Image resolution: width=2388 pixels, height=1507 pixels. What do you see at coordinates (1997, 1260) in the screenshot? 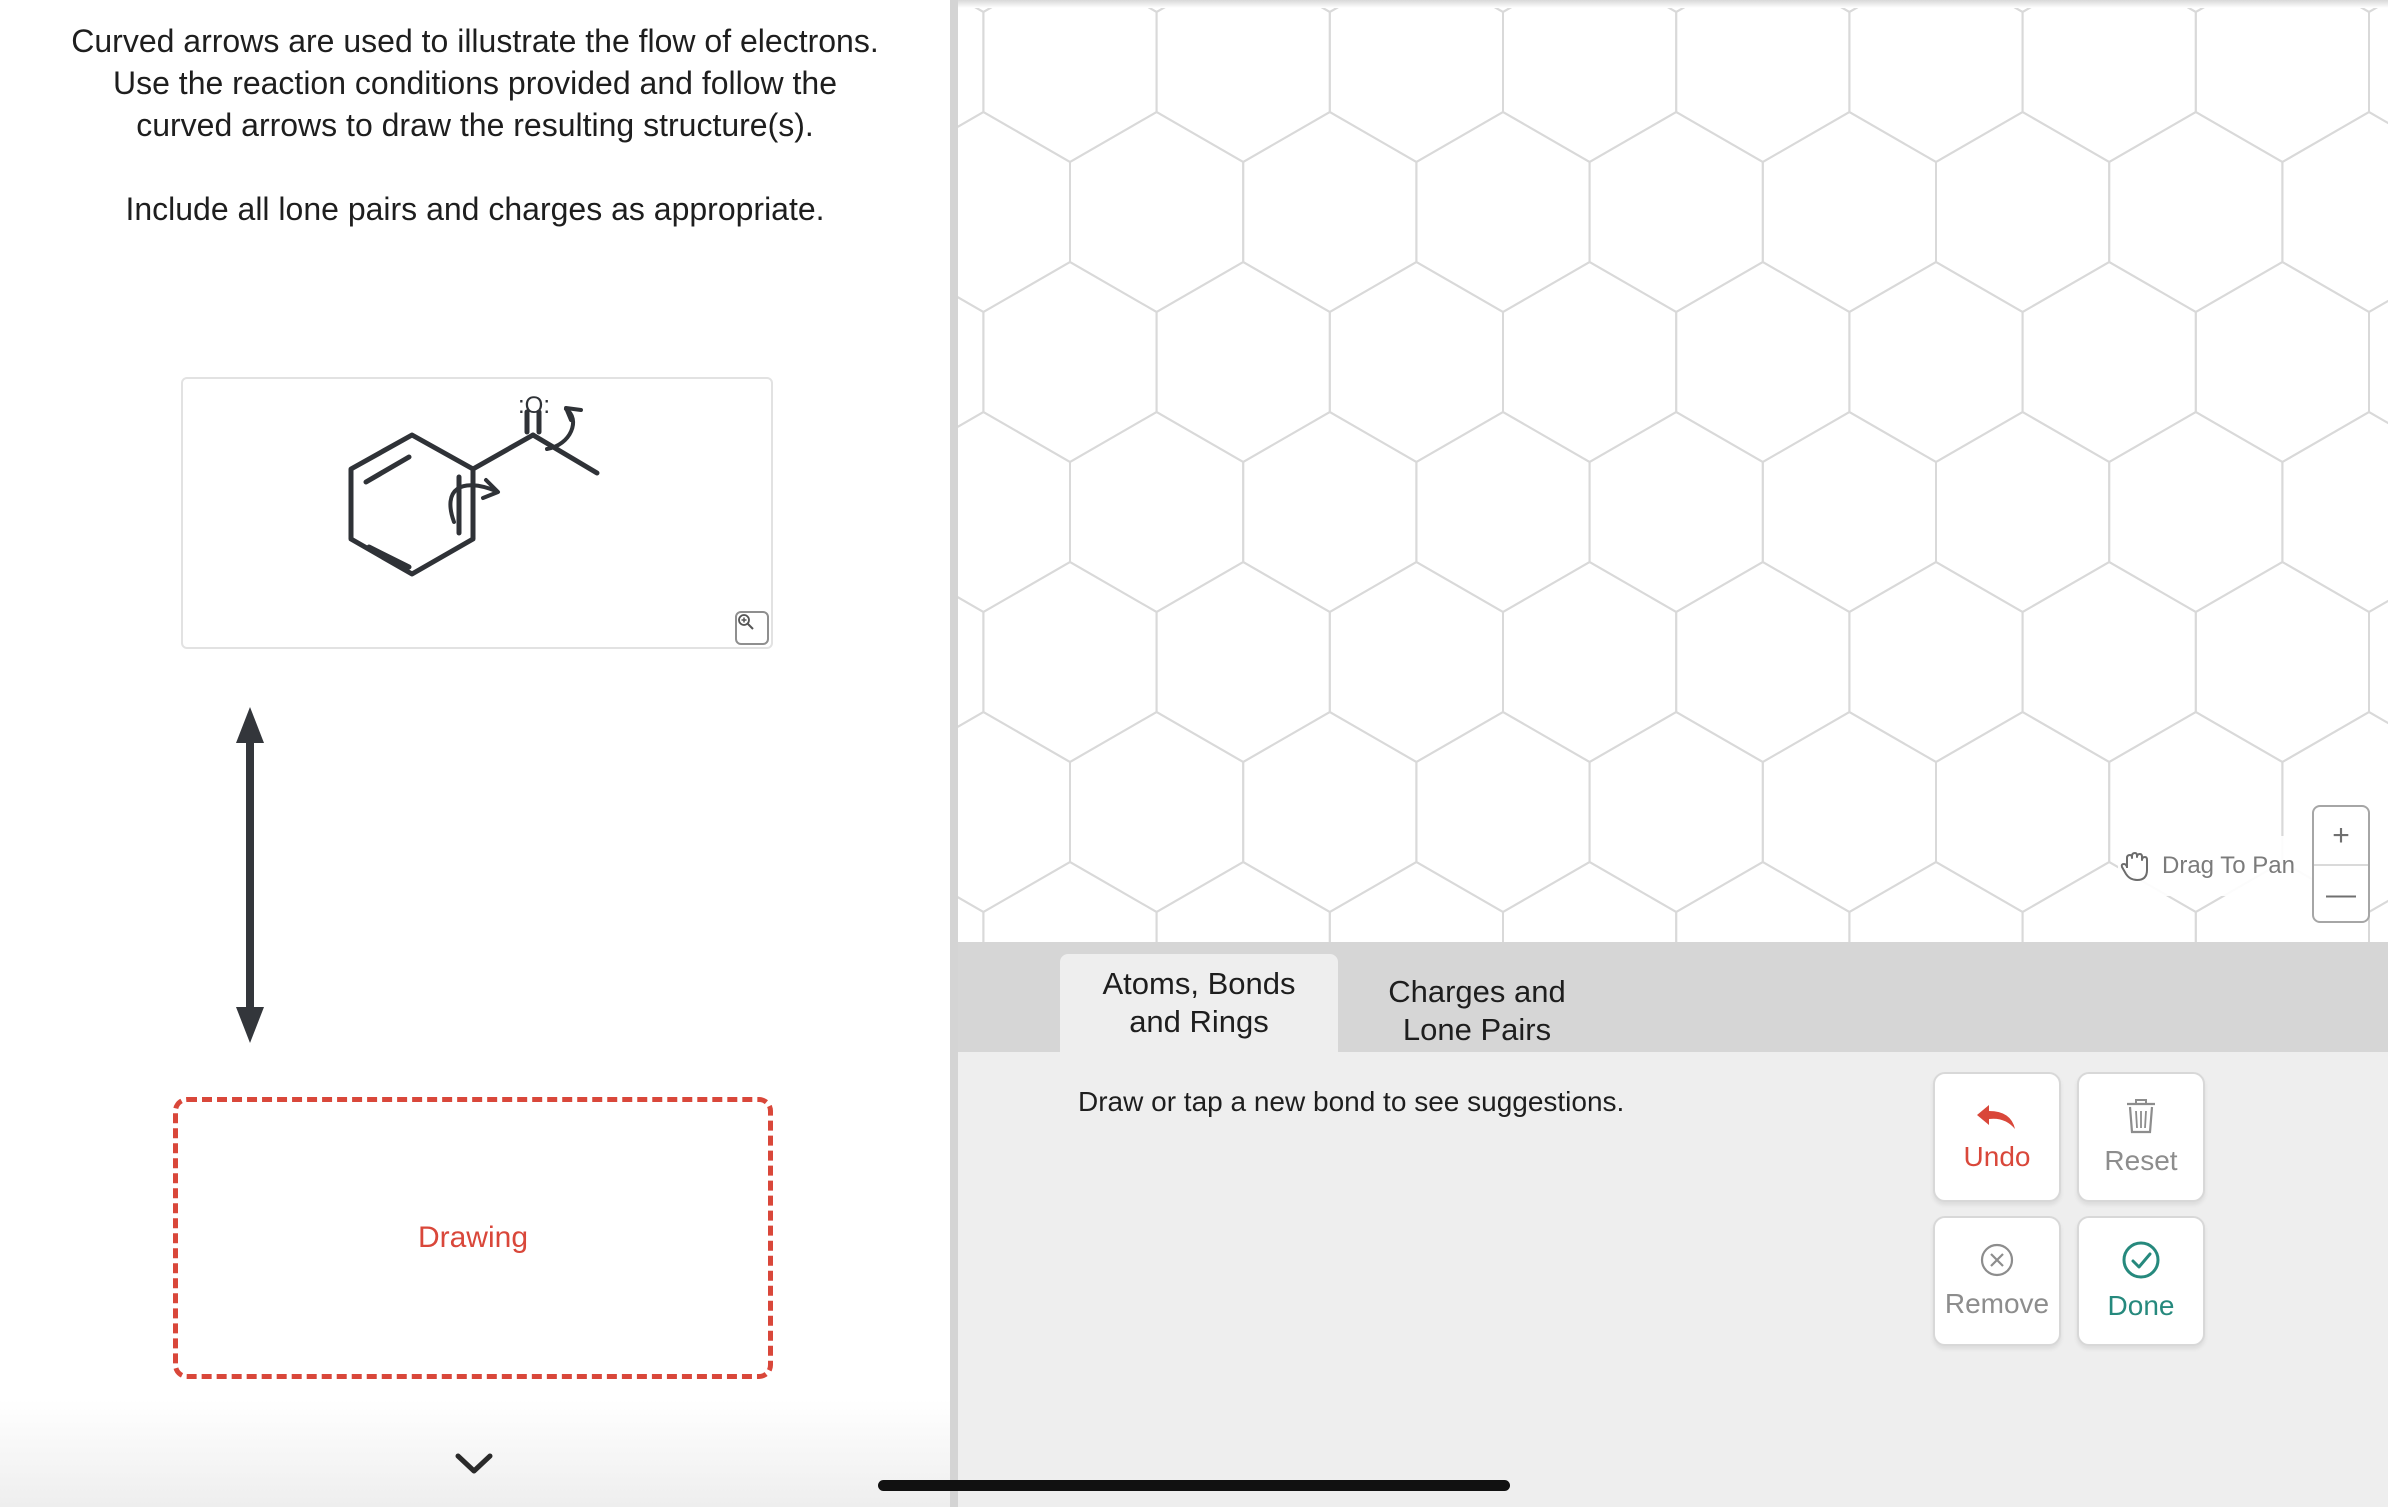
I see `remove-x-circle-icon` at bounding box center [1997, 1260].